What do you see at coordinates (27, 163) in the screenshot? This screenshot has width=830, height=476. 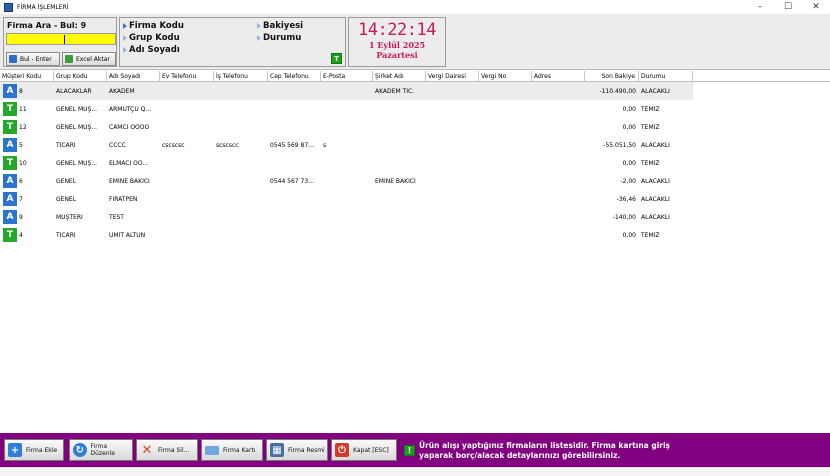 I see `table-cell-kod: T 10` at bounding box center [27, 163].